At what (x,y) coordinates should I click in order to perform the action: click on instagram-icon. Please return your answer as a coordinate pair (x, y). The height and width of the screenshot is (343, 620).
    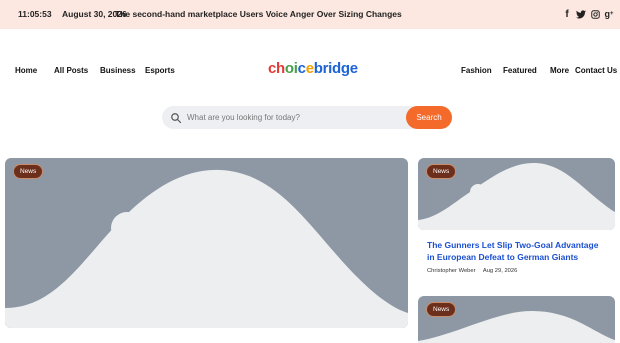
    Looking at the image, I should click on (595, 14).